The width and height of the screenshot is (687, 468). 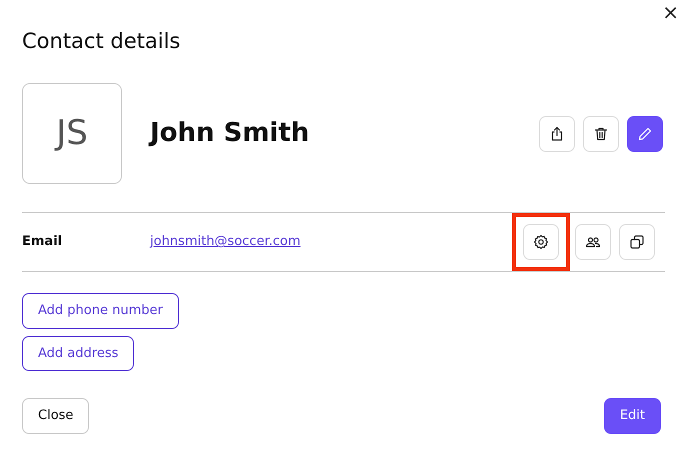 What do you see at coordinates (72, 133) in the screenshot?
I see `avatar: JS` at bounding box center [72, 133].